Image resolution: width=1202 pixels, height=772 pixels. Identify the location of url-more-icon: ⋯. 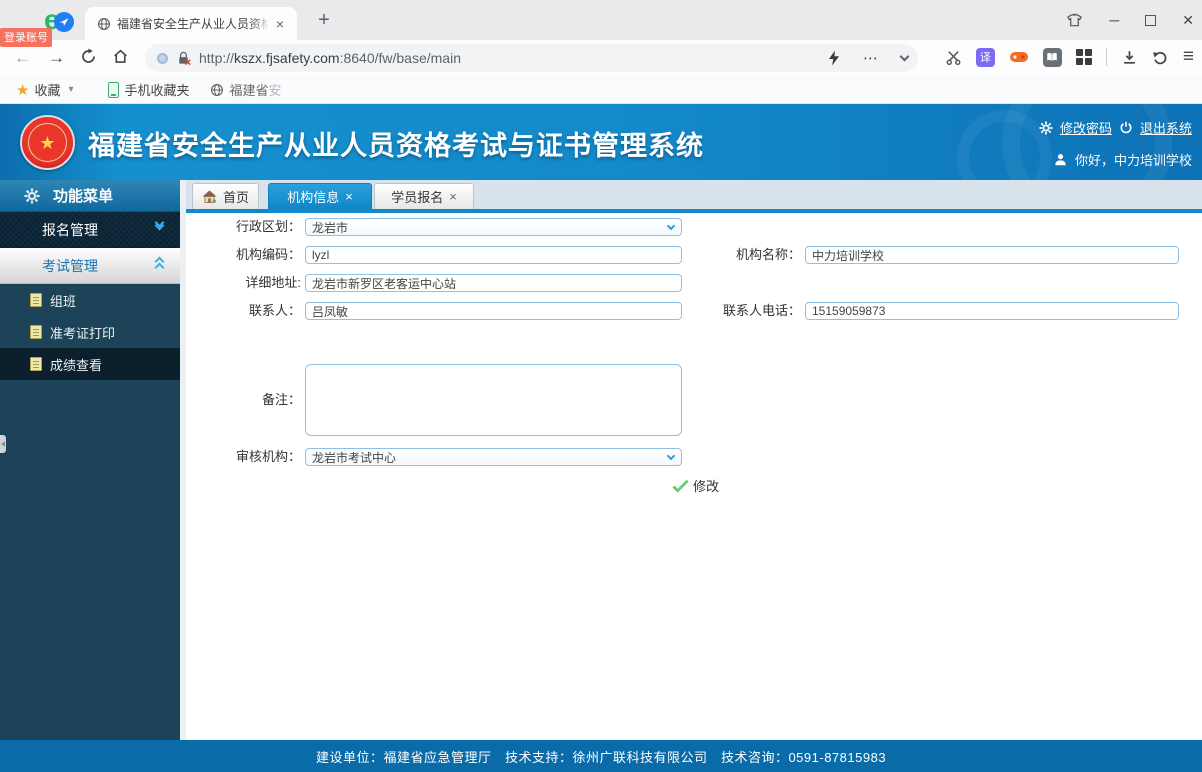
(871, 58).